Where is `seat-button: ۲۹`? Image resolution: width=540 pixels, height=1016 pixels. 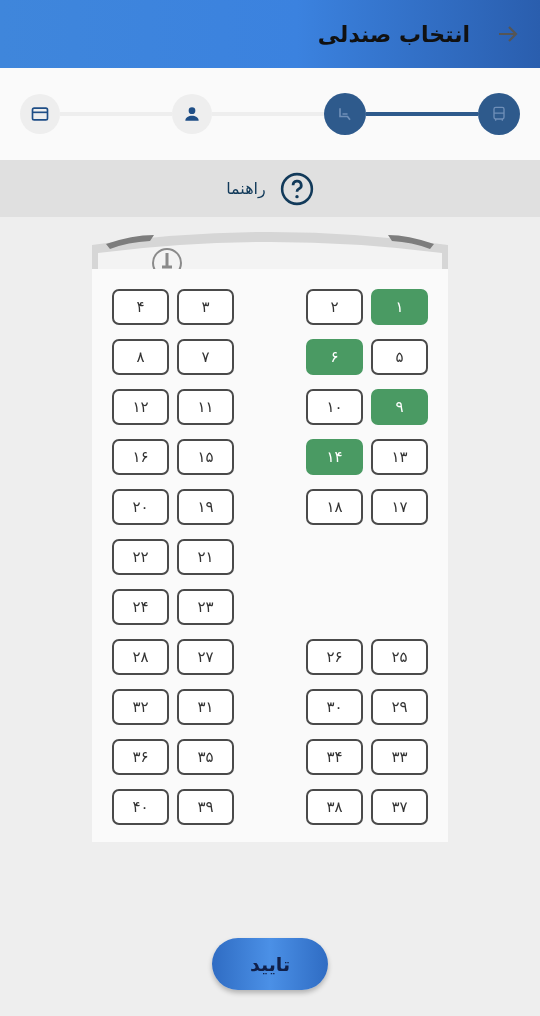 seat-button: ۲۹ is located at coordinates (399, 707).